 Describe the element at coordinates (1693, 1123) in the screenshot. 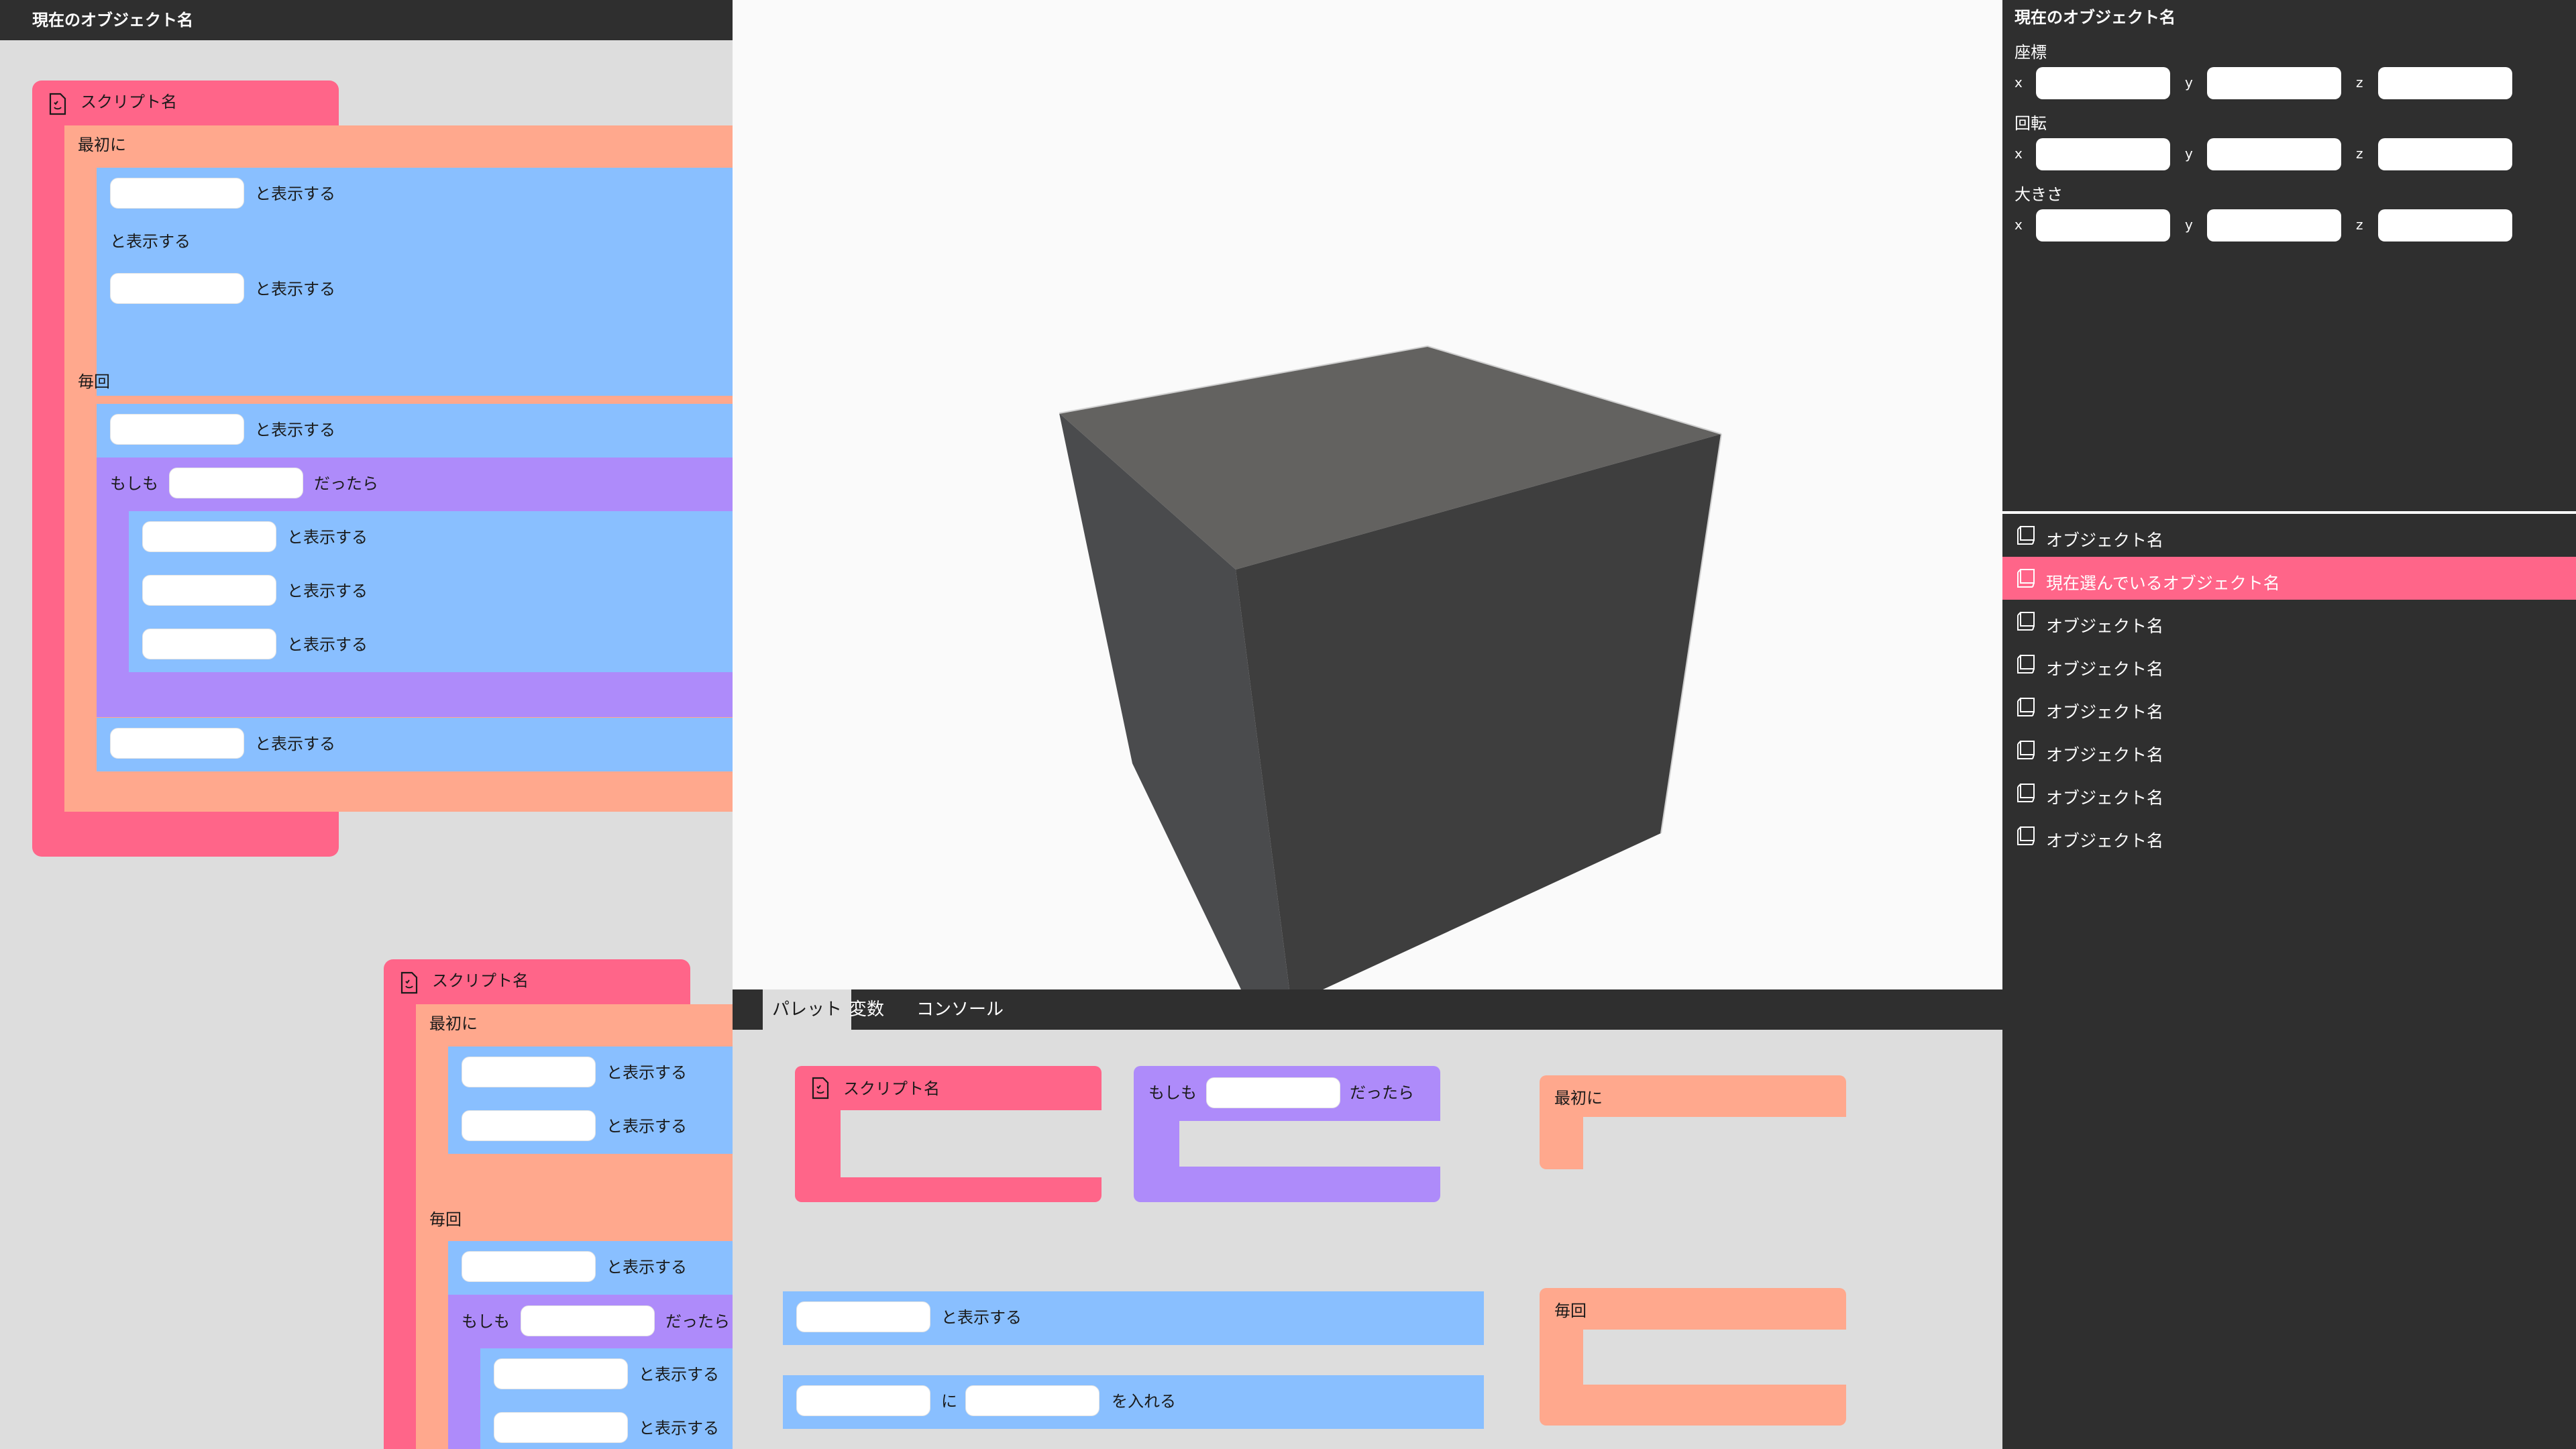

I see `palette-first-block: 最初に` at that location.